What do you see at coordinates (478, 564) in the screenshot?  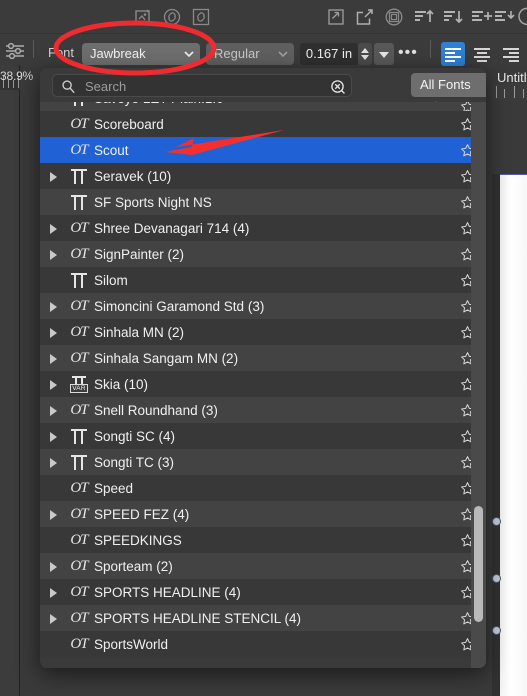 I see `scrollbar-thumb` at bounding box center [478, 564].